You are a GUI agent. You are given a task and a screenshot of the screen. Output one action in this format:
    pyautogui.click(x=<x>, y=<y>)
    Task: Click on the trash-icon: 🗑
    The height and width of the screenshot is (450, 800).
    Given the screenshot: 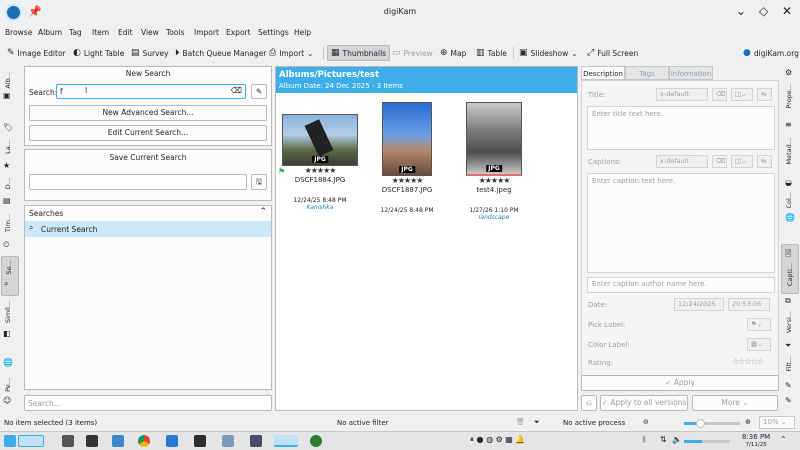 What is the action you would take?
    pyautogui.click(x=520, y=422)
    